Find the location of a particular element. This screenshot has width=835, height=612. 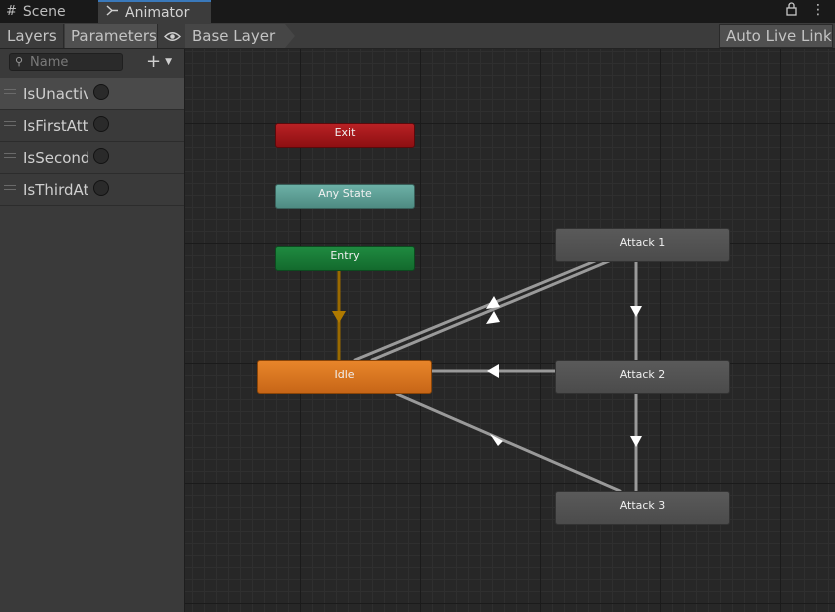

layers-tab: Layers is located at coordinates (32, 36).